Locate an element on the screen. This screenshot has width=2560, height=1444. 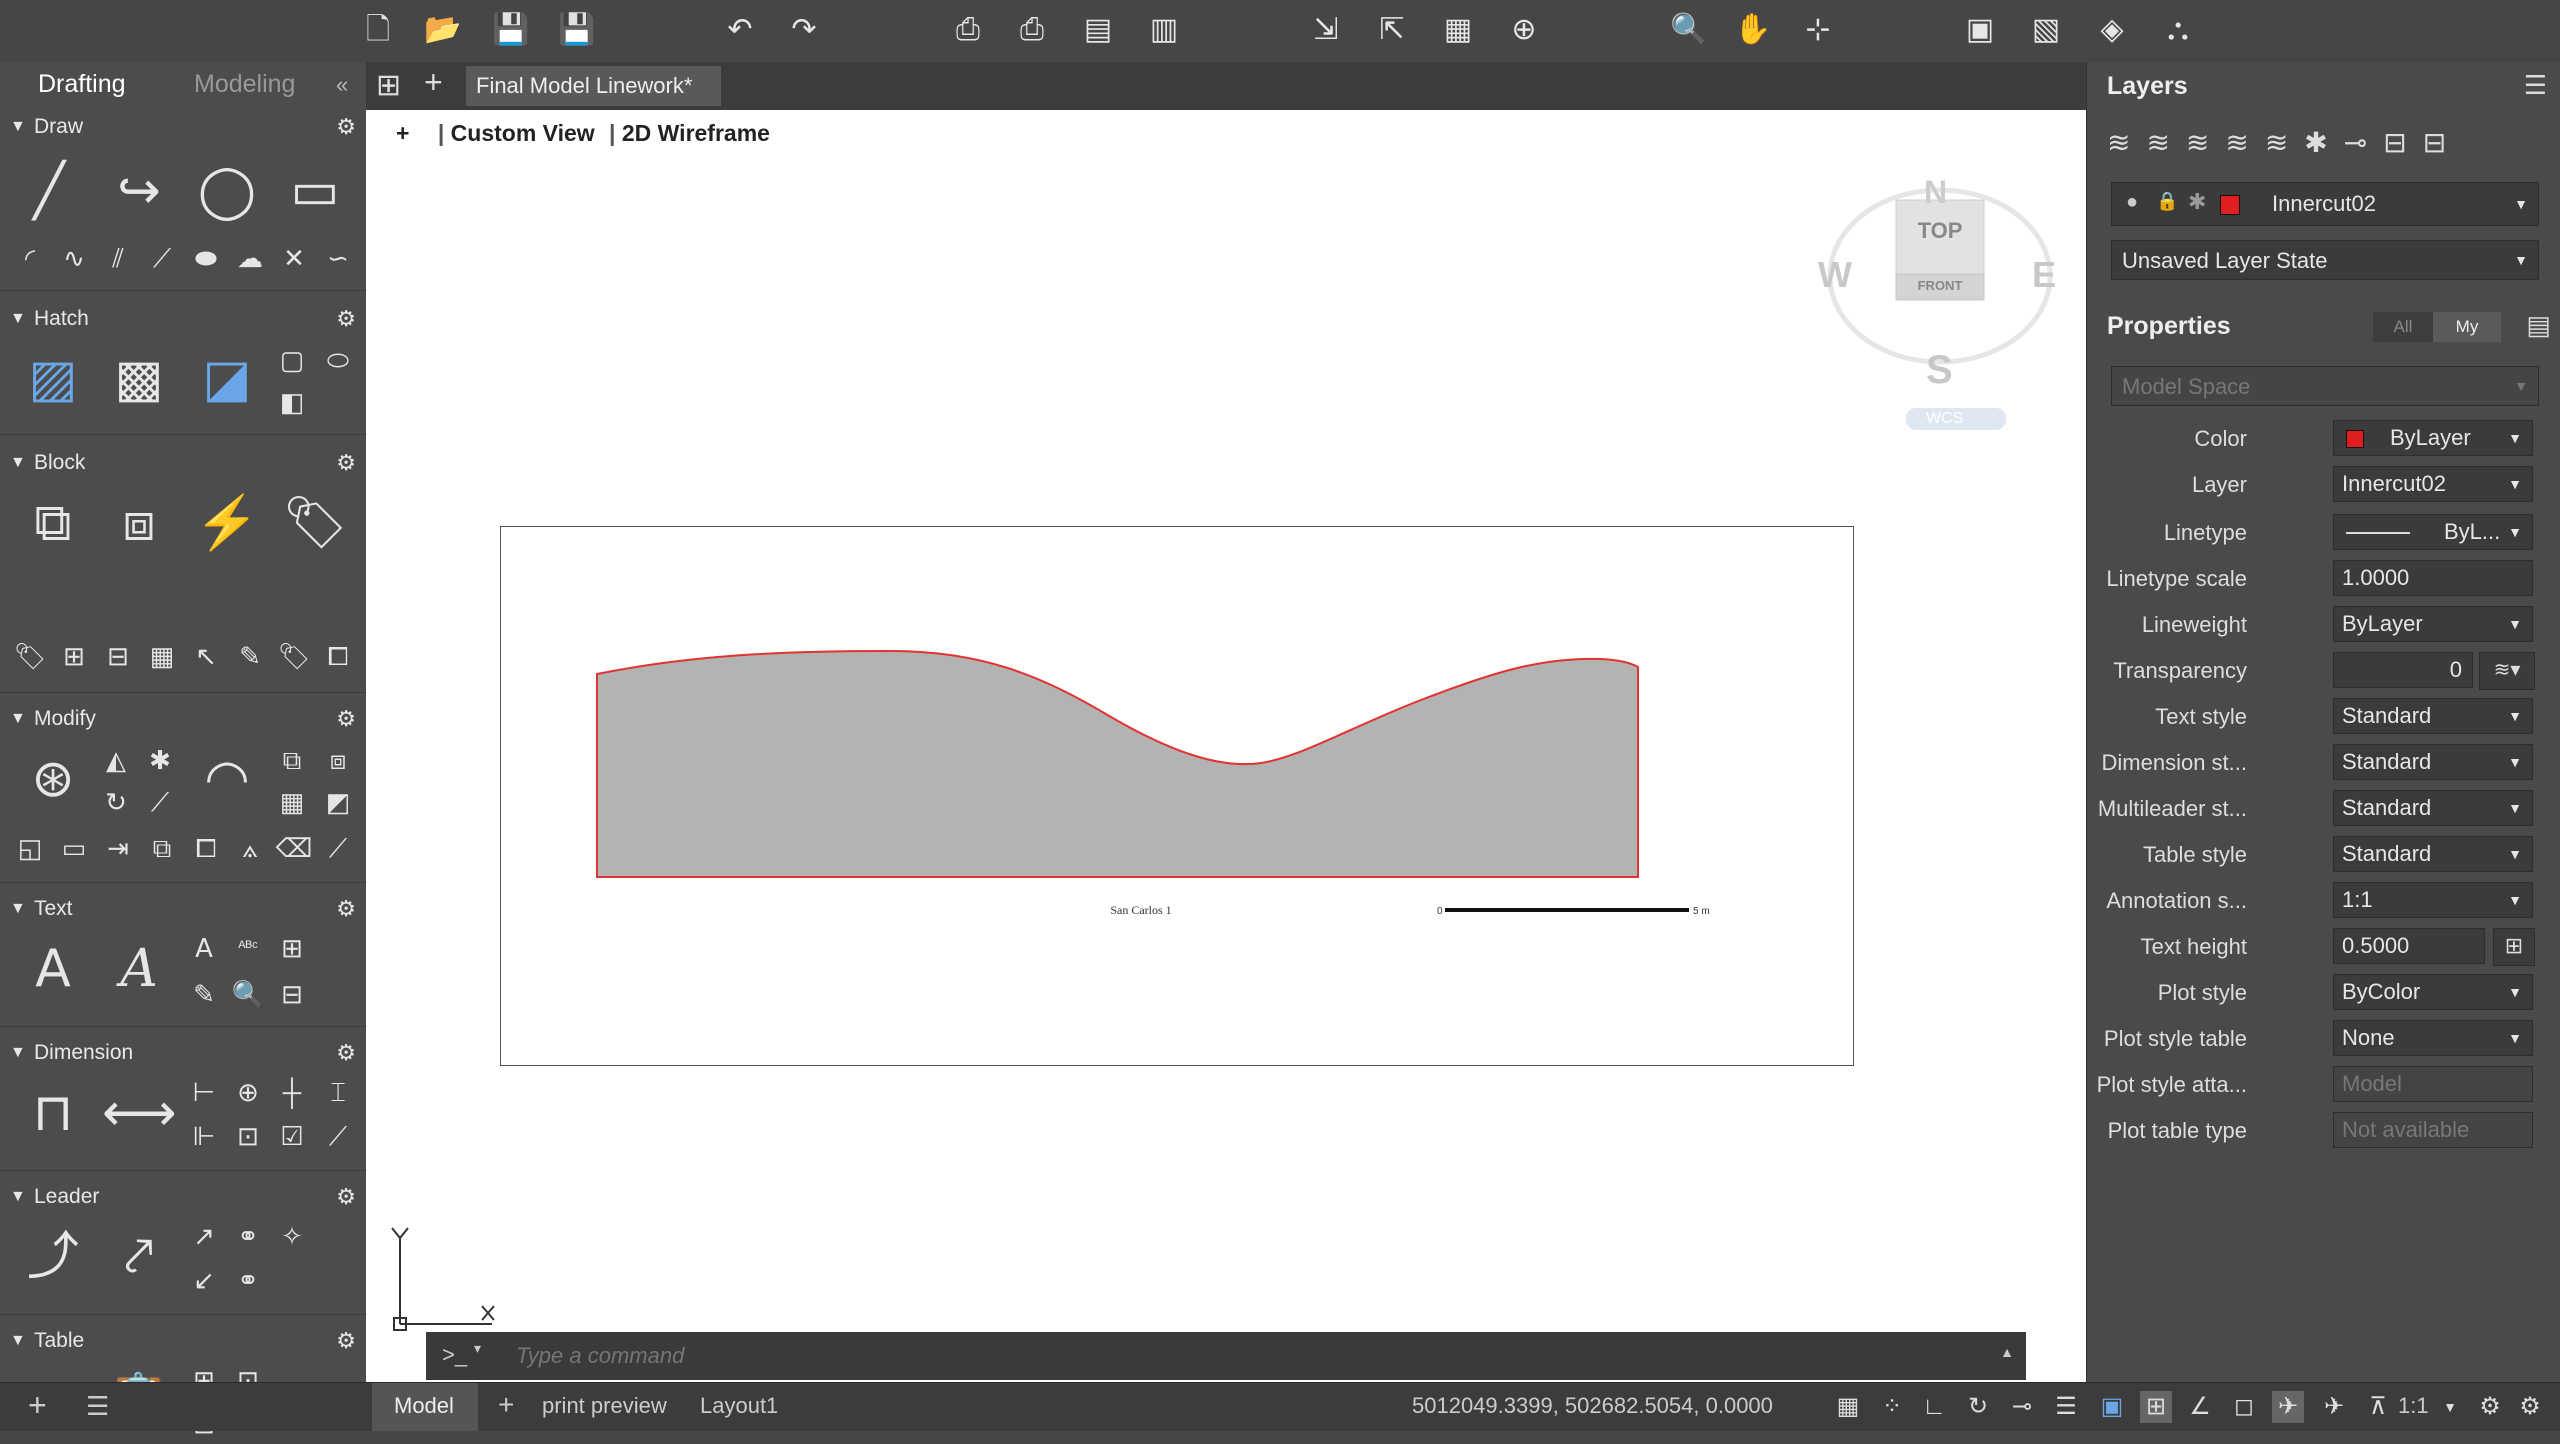
compass-west: W is located at coordinates (1835, 275).